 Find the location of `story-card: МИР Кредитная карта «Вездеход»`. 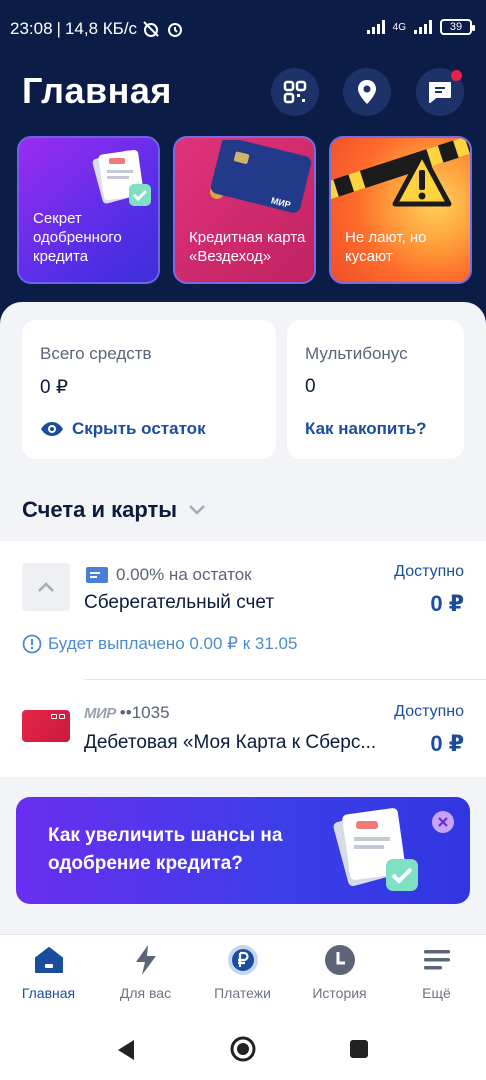

story-card: МИР Кредитная карта «Вездеход» is located at coordinates (244, 210).